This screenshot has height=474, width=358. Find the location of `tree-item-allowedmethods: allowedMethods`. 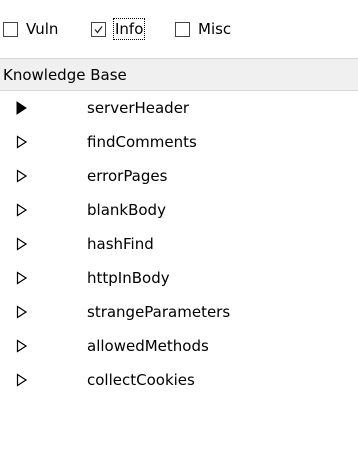

tree-item-allowedmethods: allowedMethods is located at coordinates (179, 346).